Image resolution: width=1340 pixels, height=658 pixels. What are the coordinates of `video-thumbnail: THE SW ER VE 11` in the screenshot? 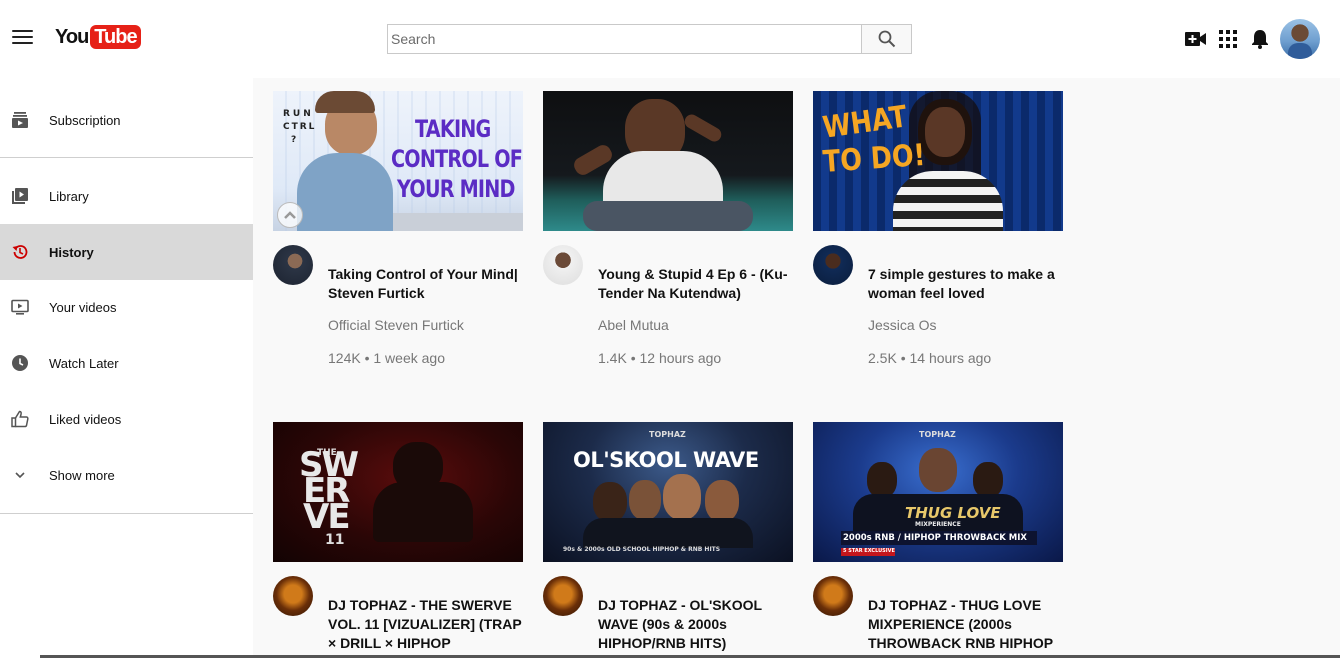 It's located at (398, 492).